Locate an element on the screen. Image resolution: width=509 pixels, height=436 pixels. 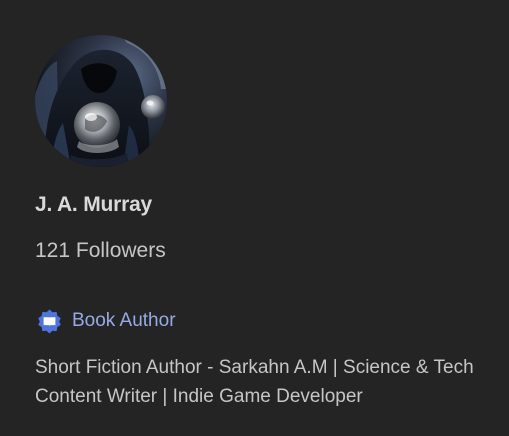
author-name: J. A. Murray is located at coordinates (93, 205).